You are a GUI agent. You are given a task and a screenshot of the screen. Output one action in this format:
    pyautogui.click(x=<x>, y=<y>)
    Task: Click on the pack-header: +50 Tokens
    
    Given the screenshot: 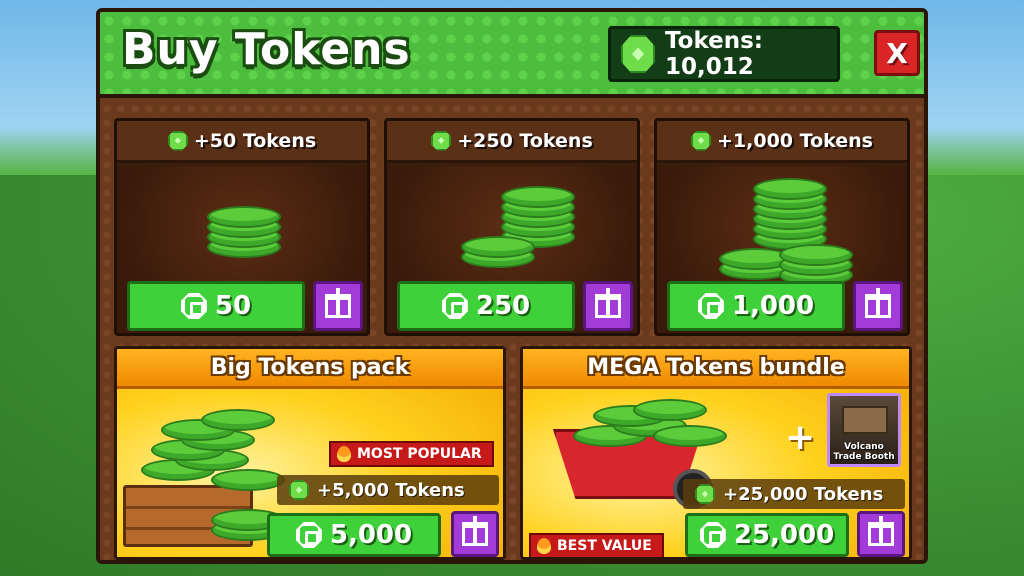 What is the action you would take?
    pyautogui.click(x=242, y=142)
    